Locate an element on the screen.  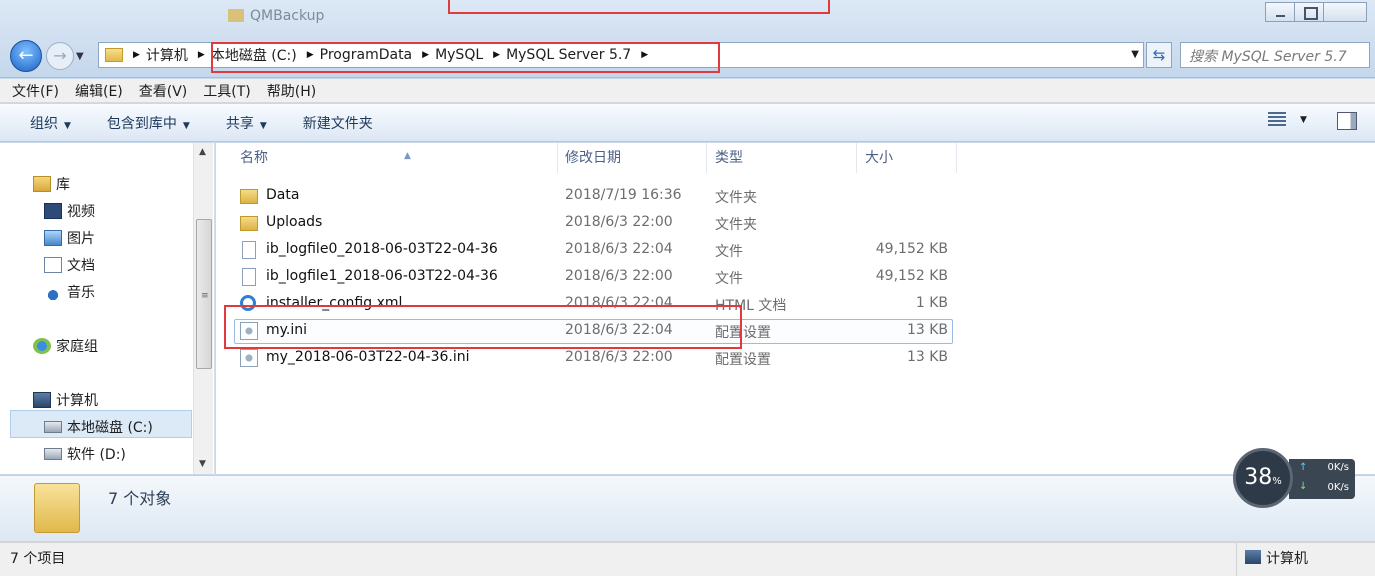
share-button: 共享 ▼ is located at coordinates (246, 123).